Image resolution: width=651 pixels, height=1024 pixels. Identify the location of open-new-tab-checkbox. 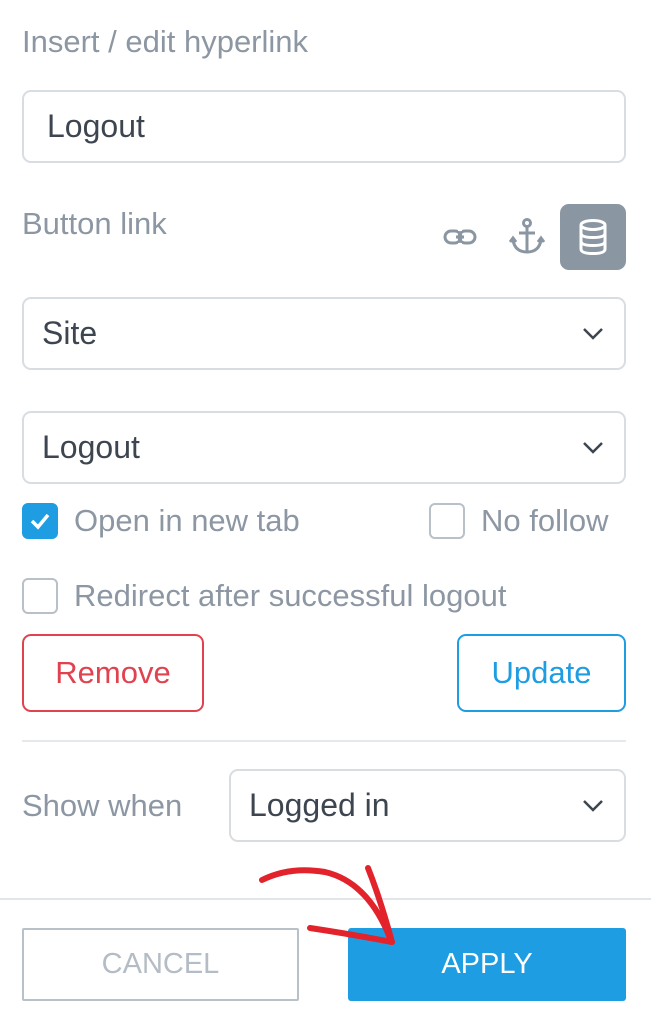
(40, 521).